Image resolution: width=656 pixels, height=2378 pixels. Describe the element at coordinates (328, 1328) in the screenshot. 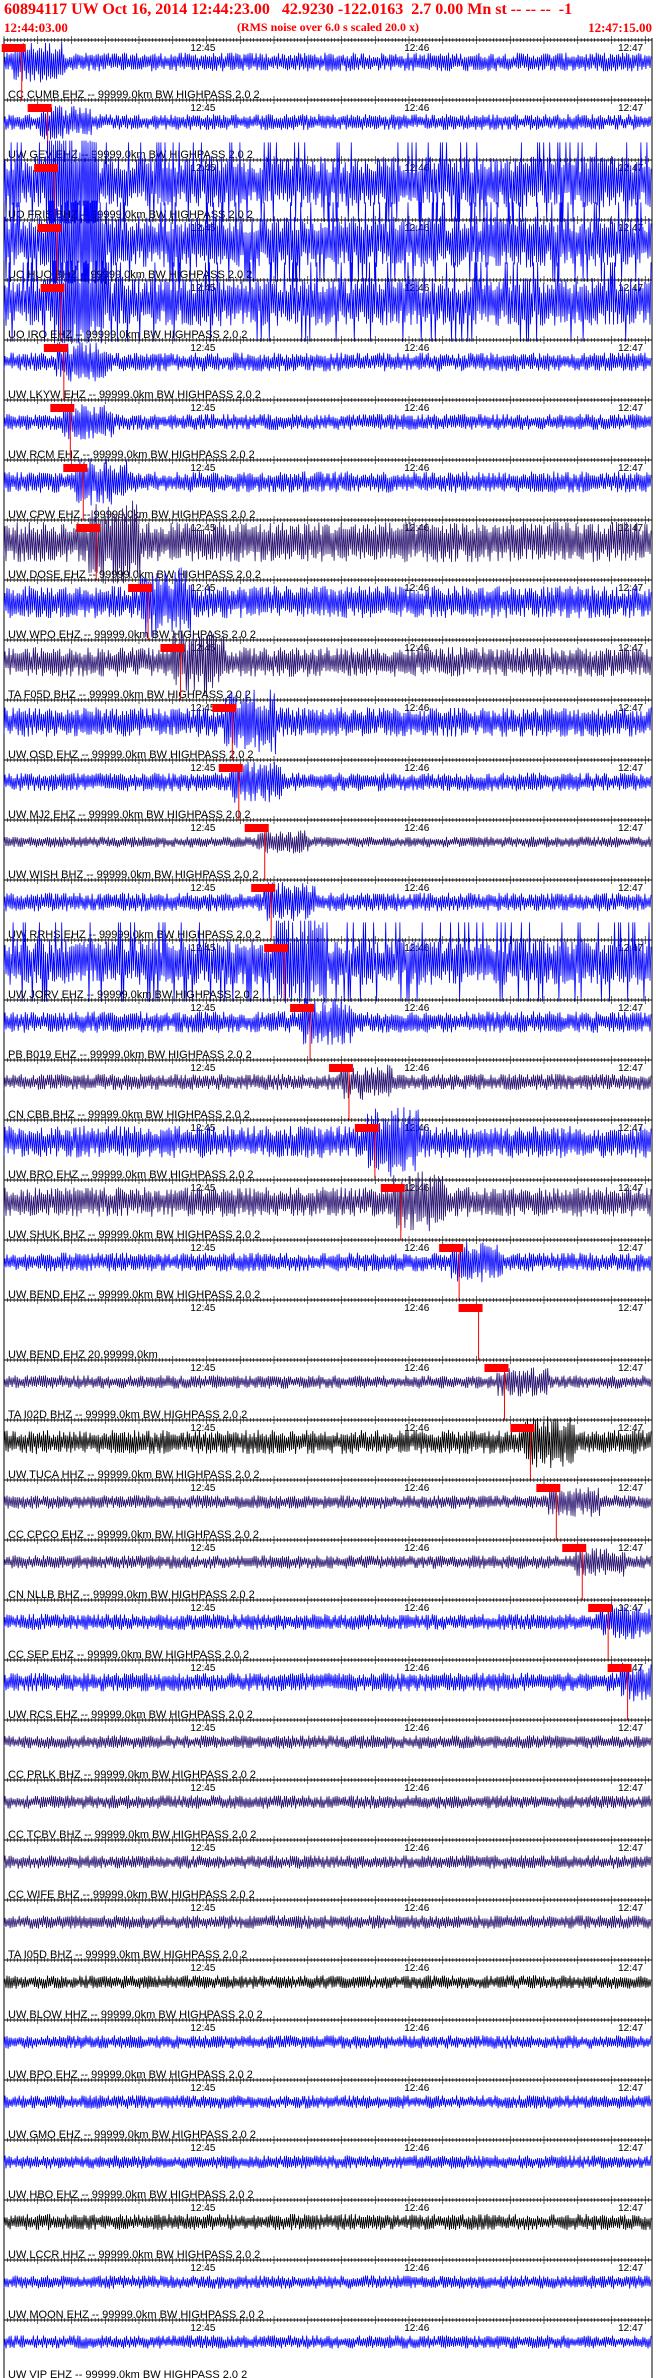

I see `trace-row: 12:45 12:46 12:47 UW BEND EHZ 20.99999.0km` at that location.